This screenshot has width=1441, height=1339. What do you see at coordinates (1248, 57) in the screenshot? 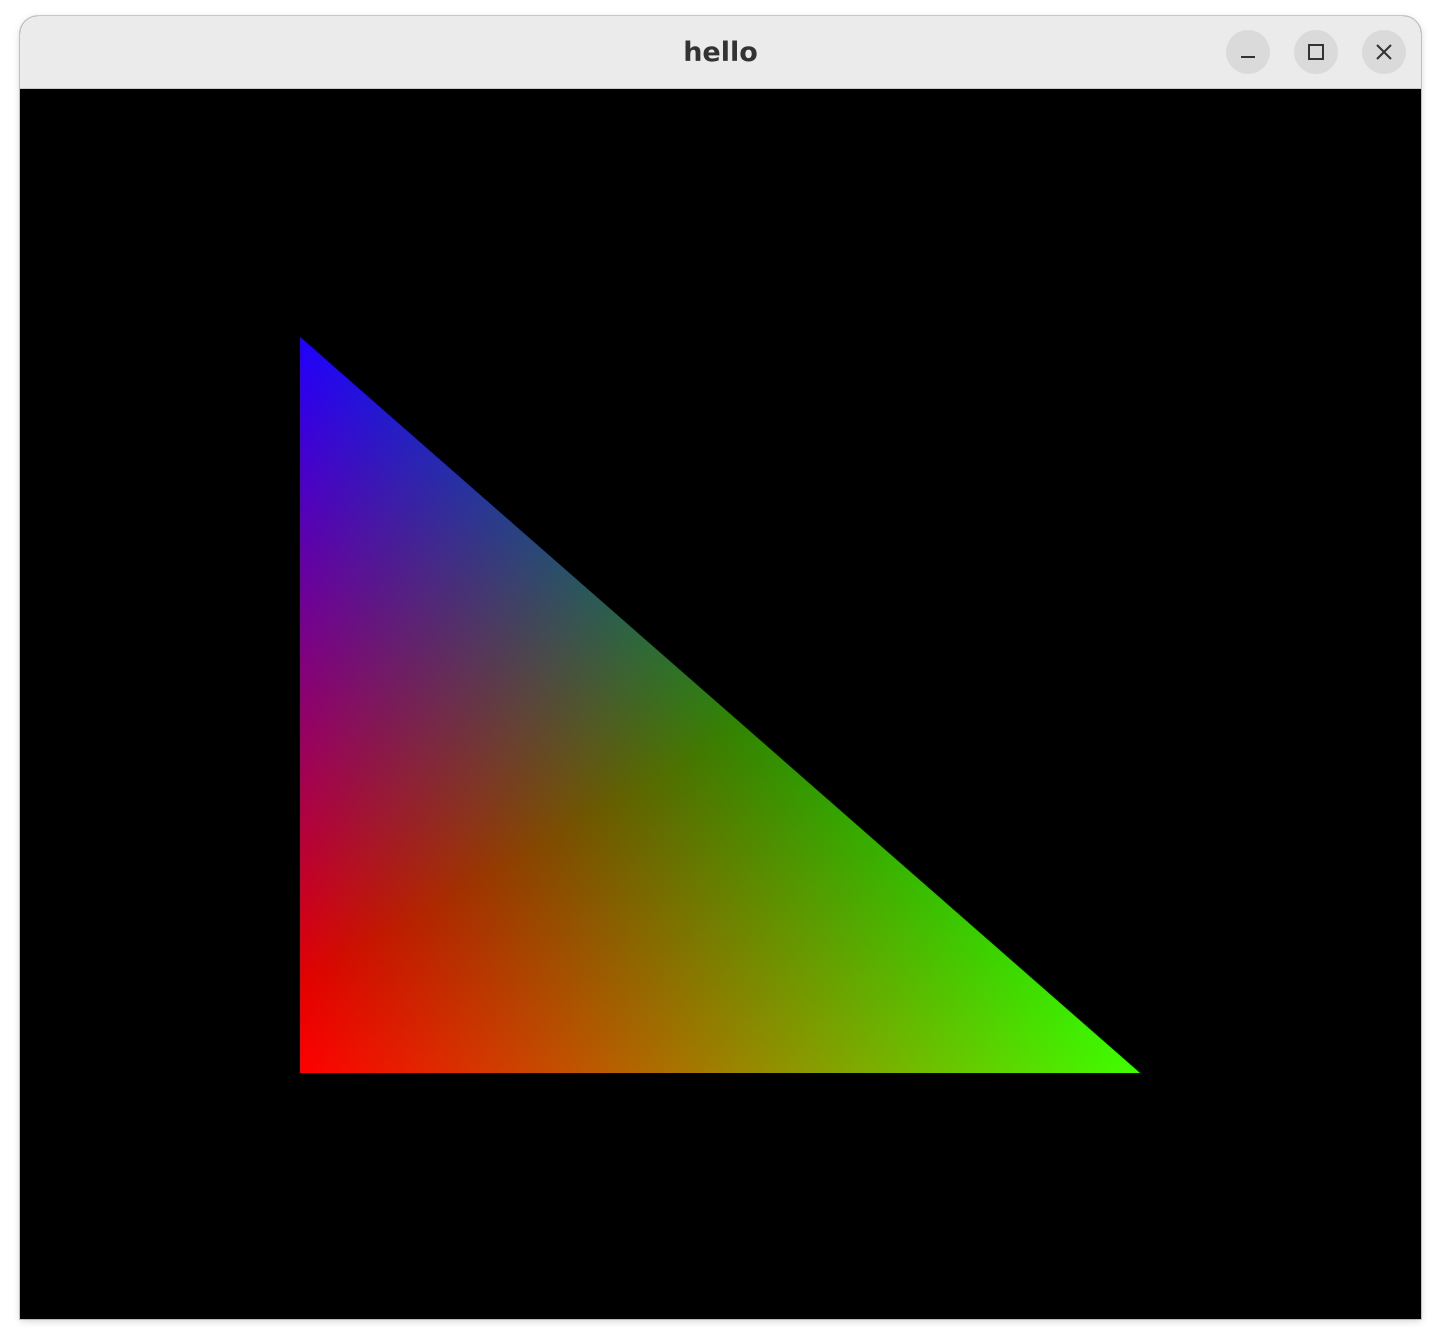
I see `minimize-icon` at bounding box center [1248, 57].